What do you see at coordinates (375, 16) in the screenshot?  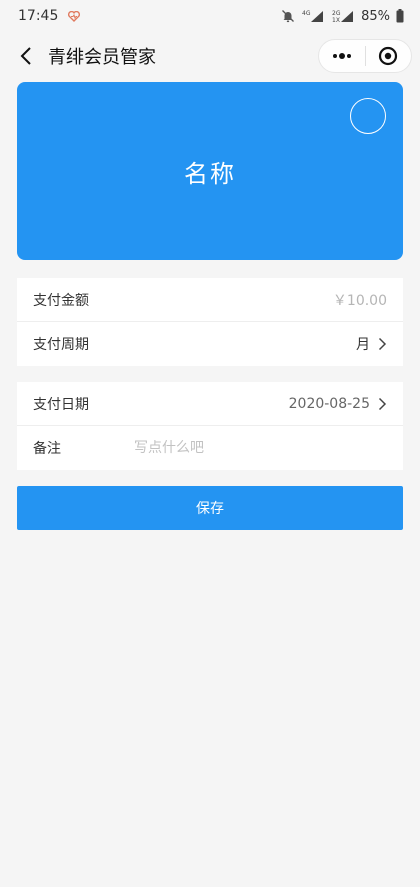 I see `battery-percent: 85%` at bounding box center [375, 16].